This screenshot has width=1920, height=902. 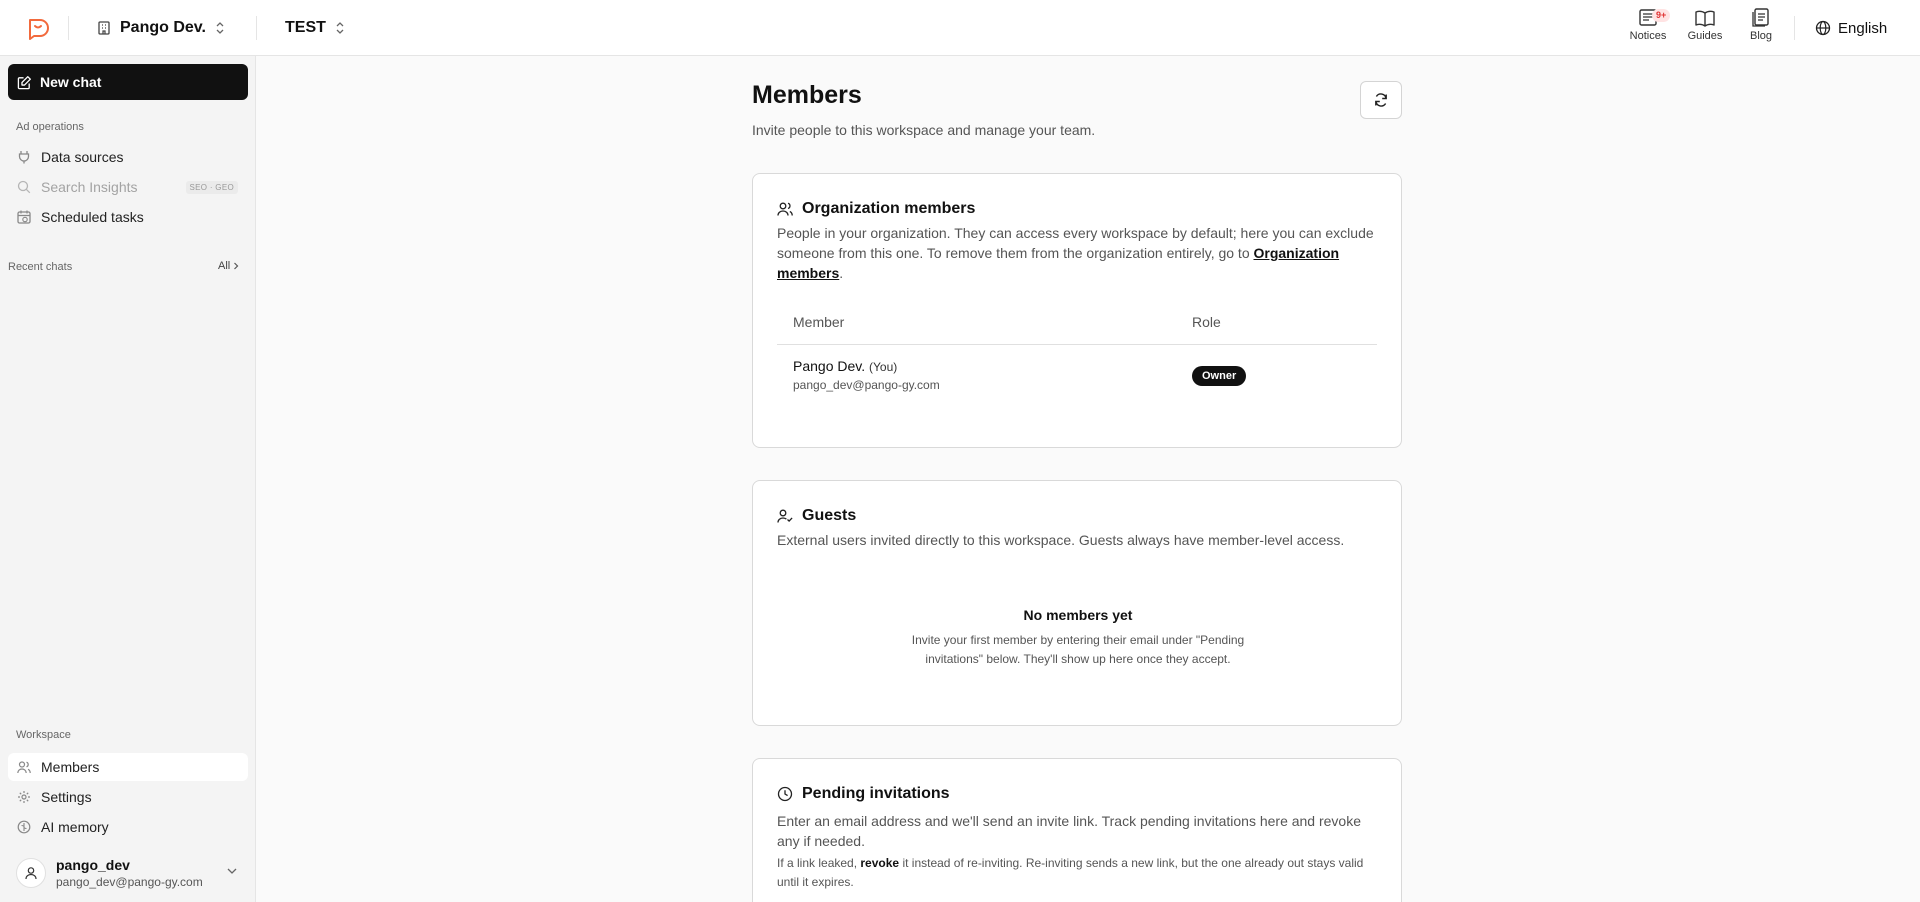 I want to click on sidebar-item-label: AI memory, so click(x=75, y=827).